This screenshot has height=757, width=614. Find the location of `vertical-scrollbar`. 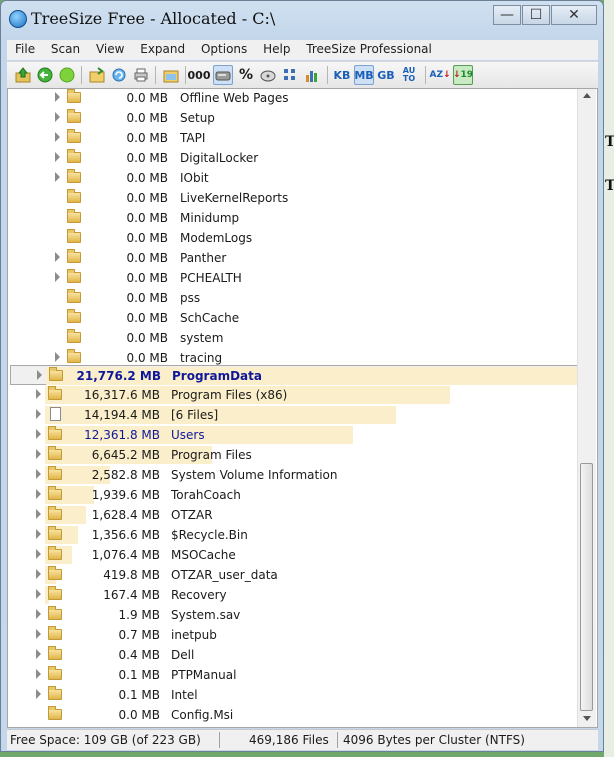

vertical-scrollbar is located at coordinates (586, 408).